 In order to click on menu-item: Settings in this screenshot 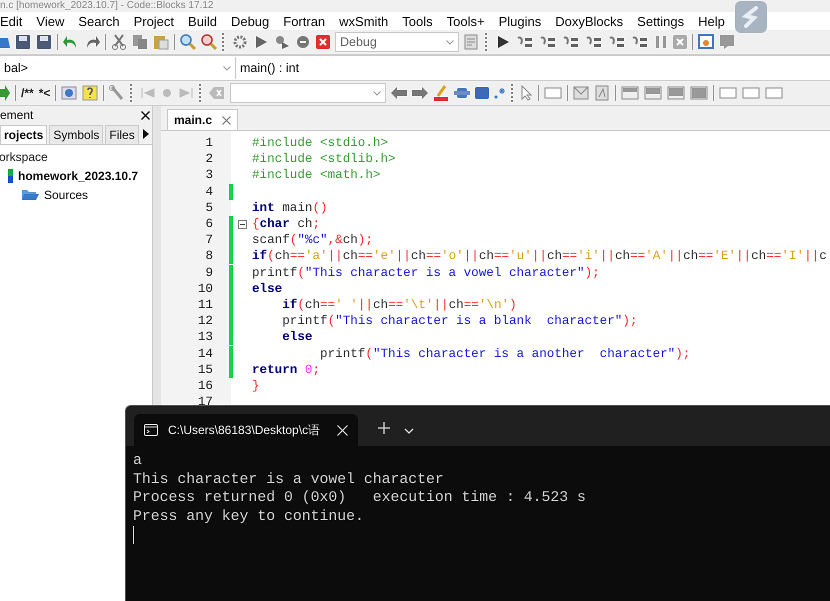, I will do `click(660, 21)`.